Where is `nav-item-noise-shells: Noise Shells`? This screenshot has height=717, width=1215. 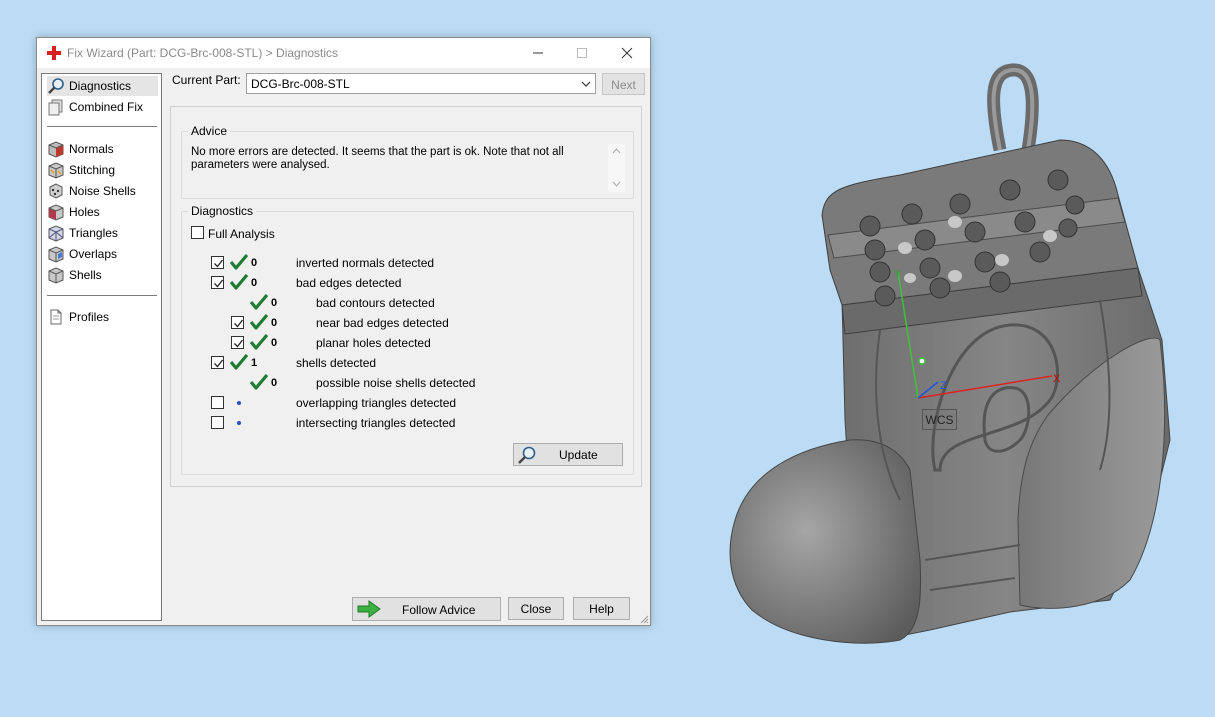
nav-item-noise-shells: Noise Shells is located at coordinates (102, 191).